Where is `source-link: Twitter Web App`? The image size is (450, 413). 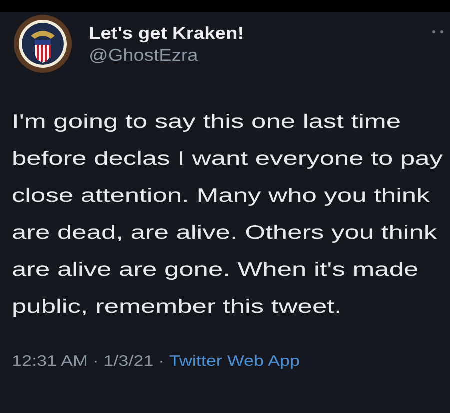 source-link: Twitter Web App is located at coordinates (234, 362).